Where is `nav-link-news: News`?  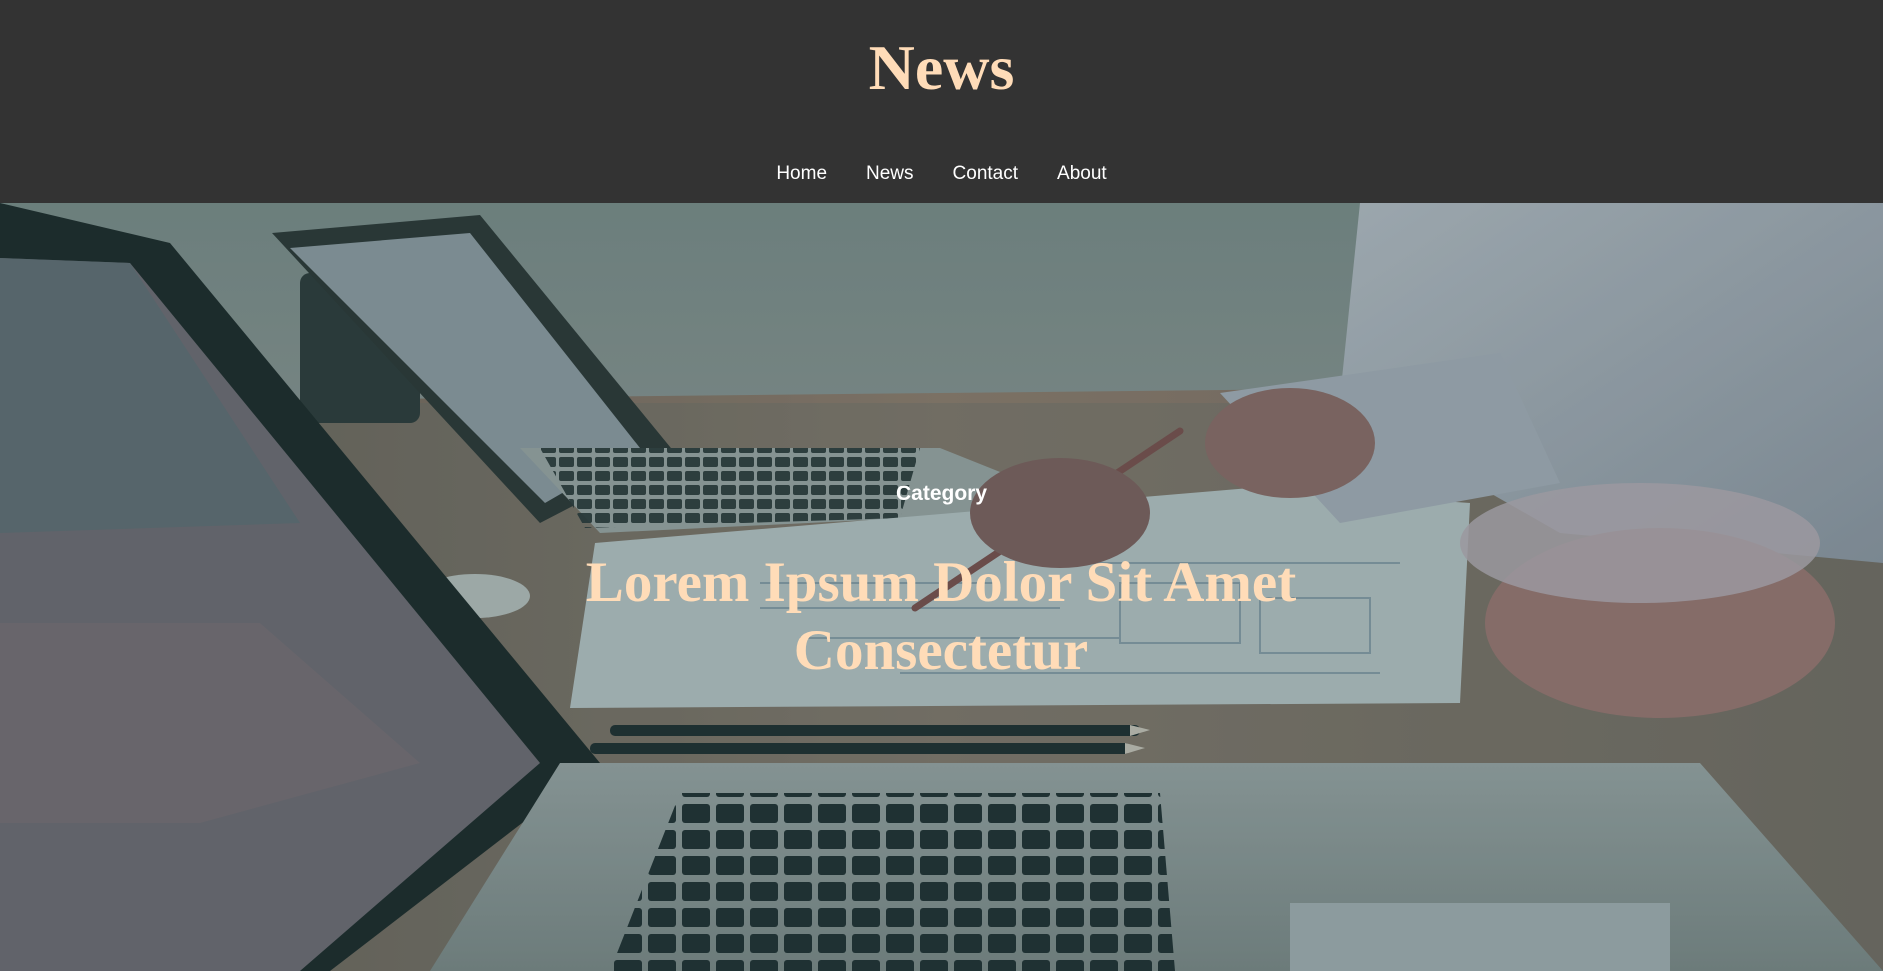
nav-link-news: News is located at coordinates (890, 174).